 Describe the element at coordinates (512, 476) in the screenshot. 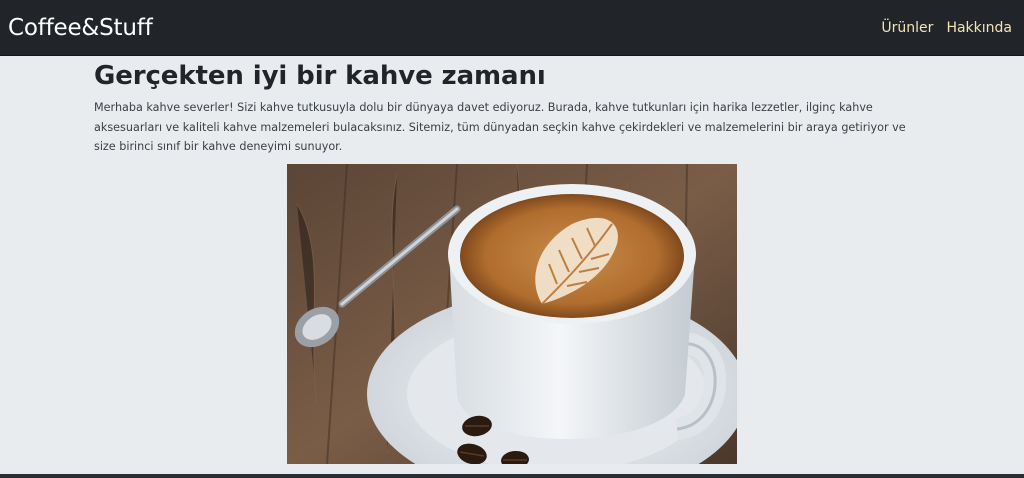

I see `bottom-strip` at that location.